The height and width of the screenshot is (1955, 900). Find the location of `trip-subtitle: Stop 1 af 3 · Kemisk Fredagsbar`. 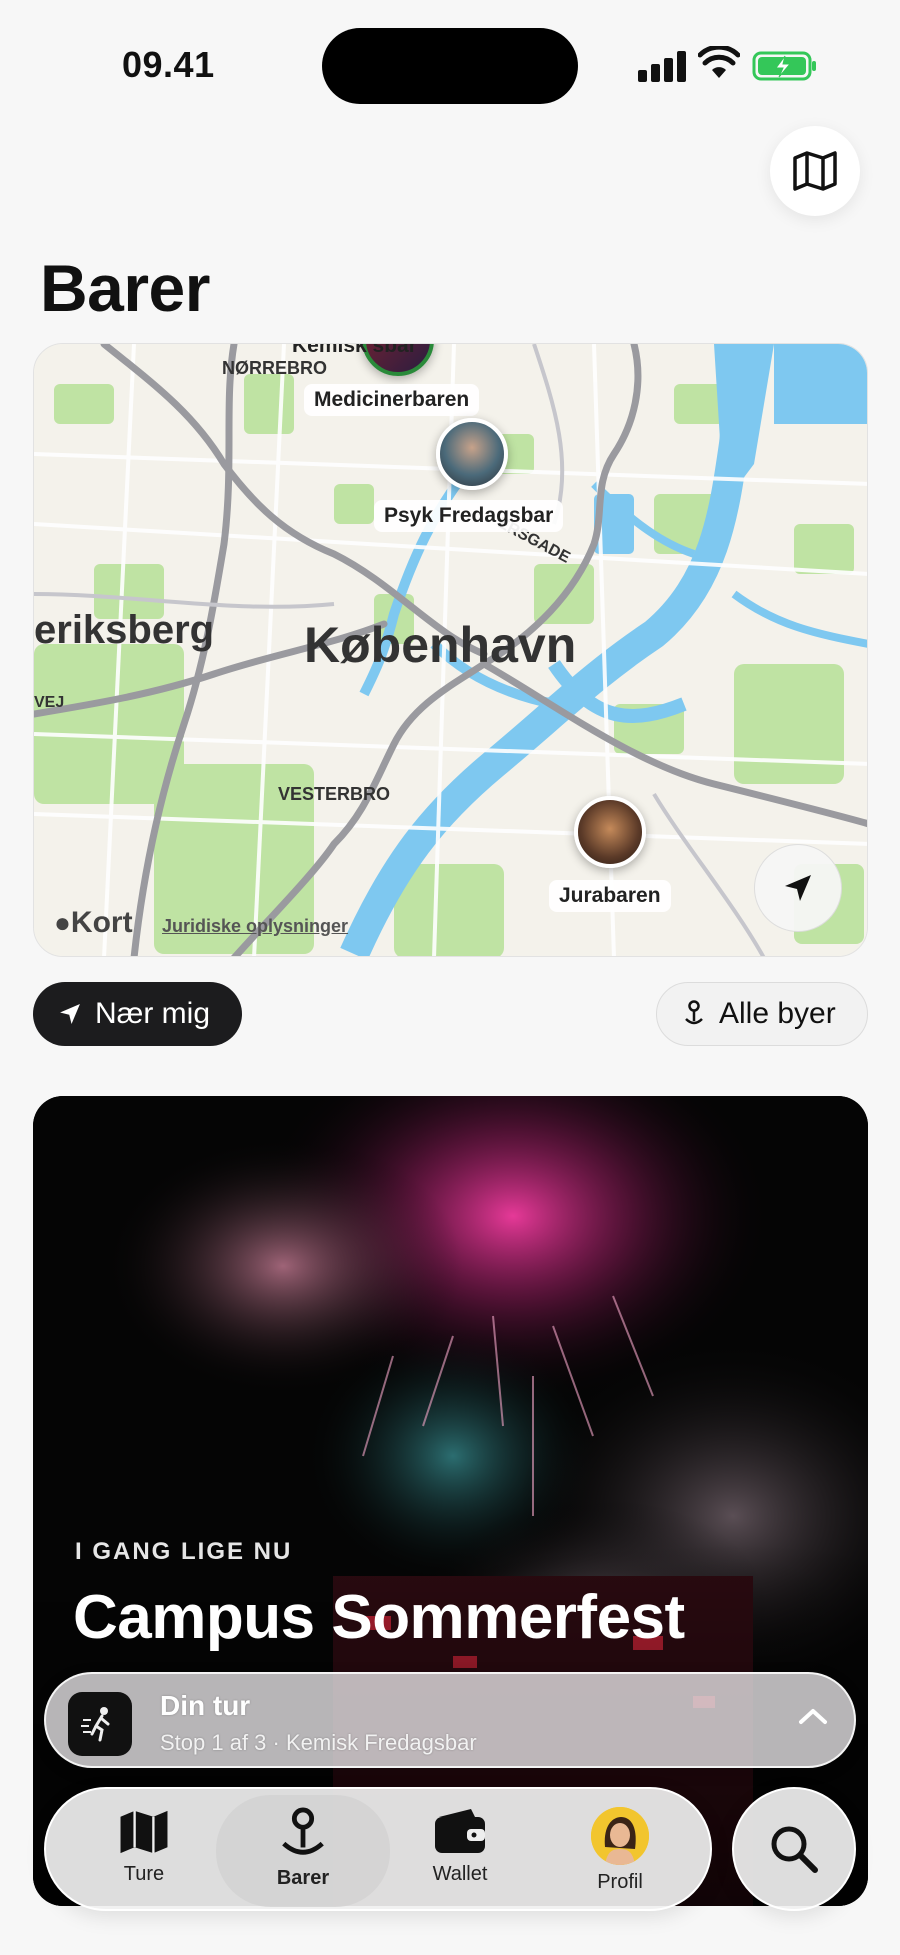

trip-subtitle: Stop 1 af 3 · Kemisk Fredagsbar is located at coordinates (318, 1742).